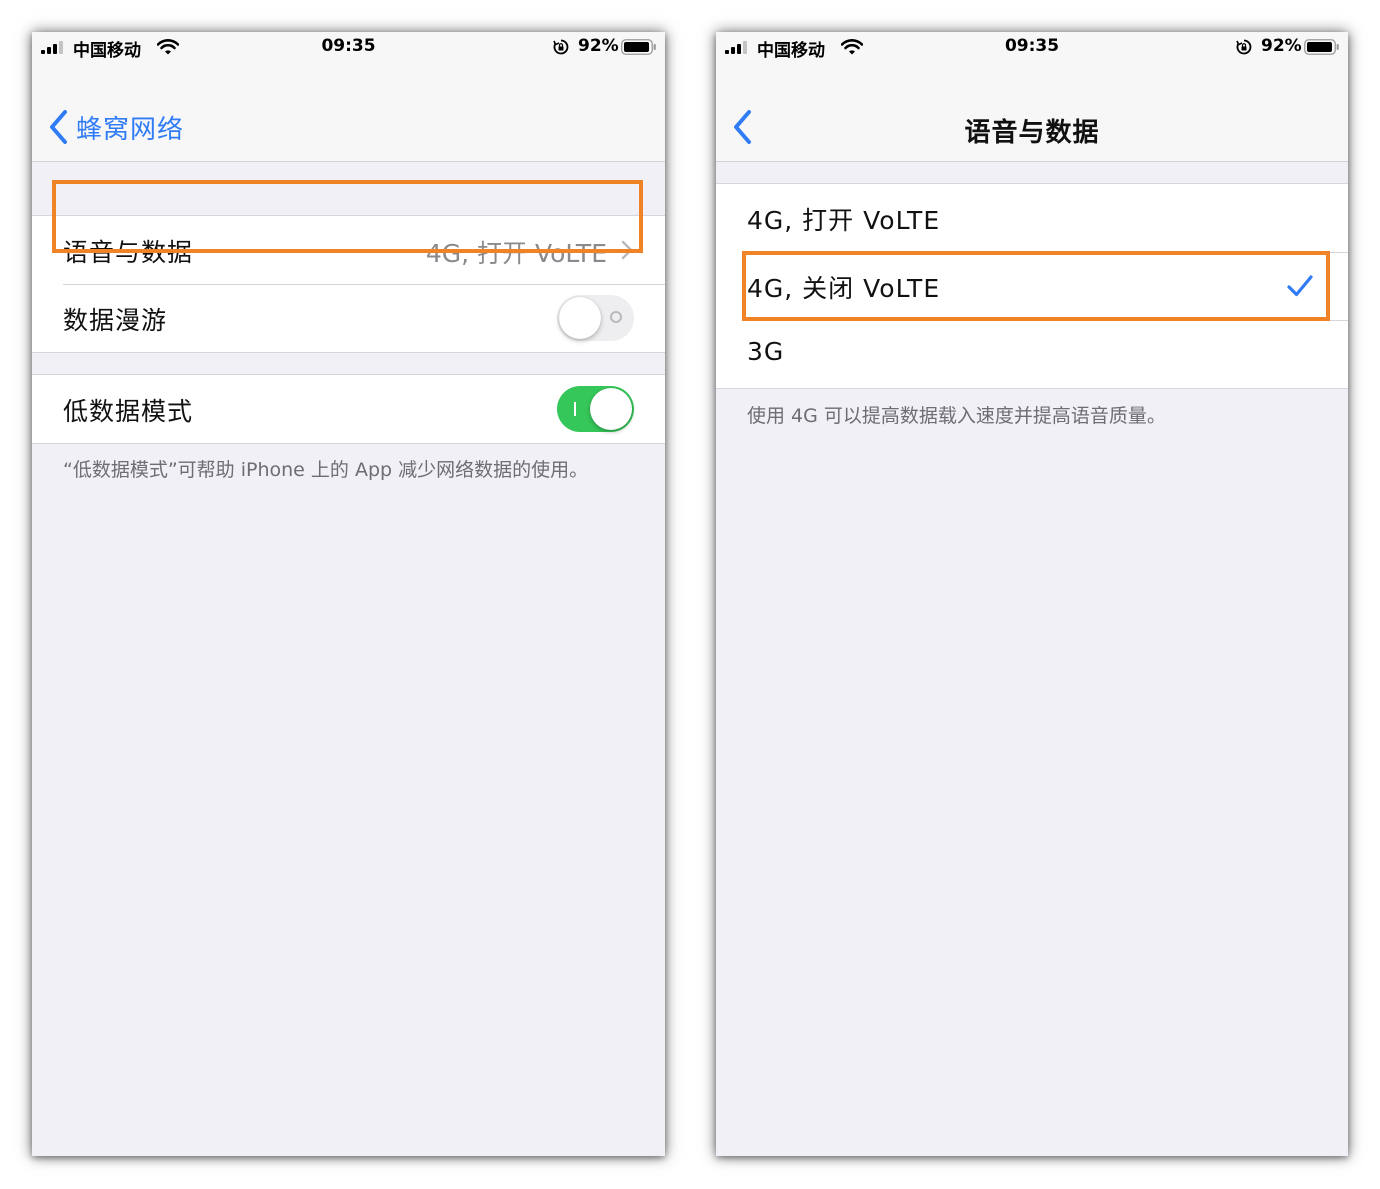 This screenshot has width=1380, height=1189. I want to click on cell-label: 语音与数据, so click(128, 252).